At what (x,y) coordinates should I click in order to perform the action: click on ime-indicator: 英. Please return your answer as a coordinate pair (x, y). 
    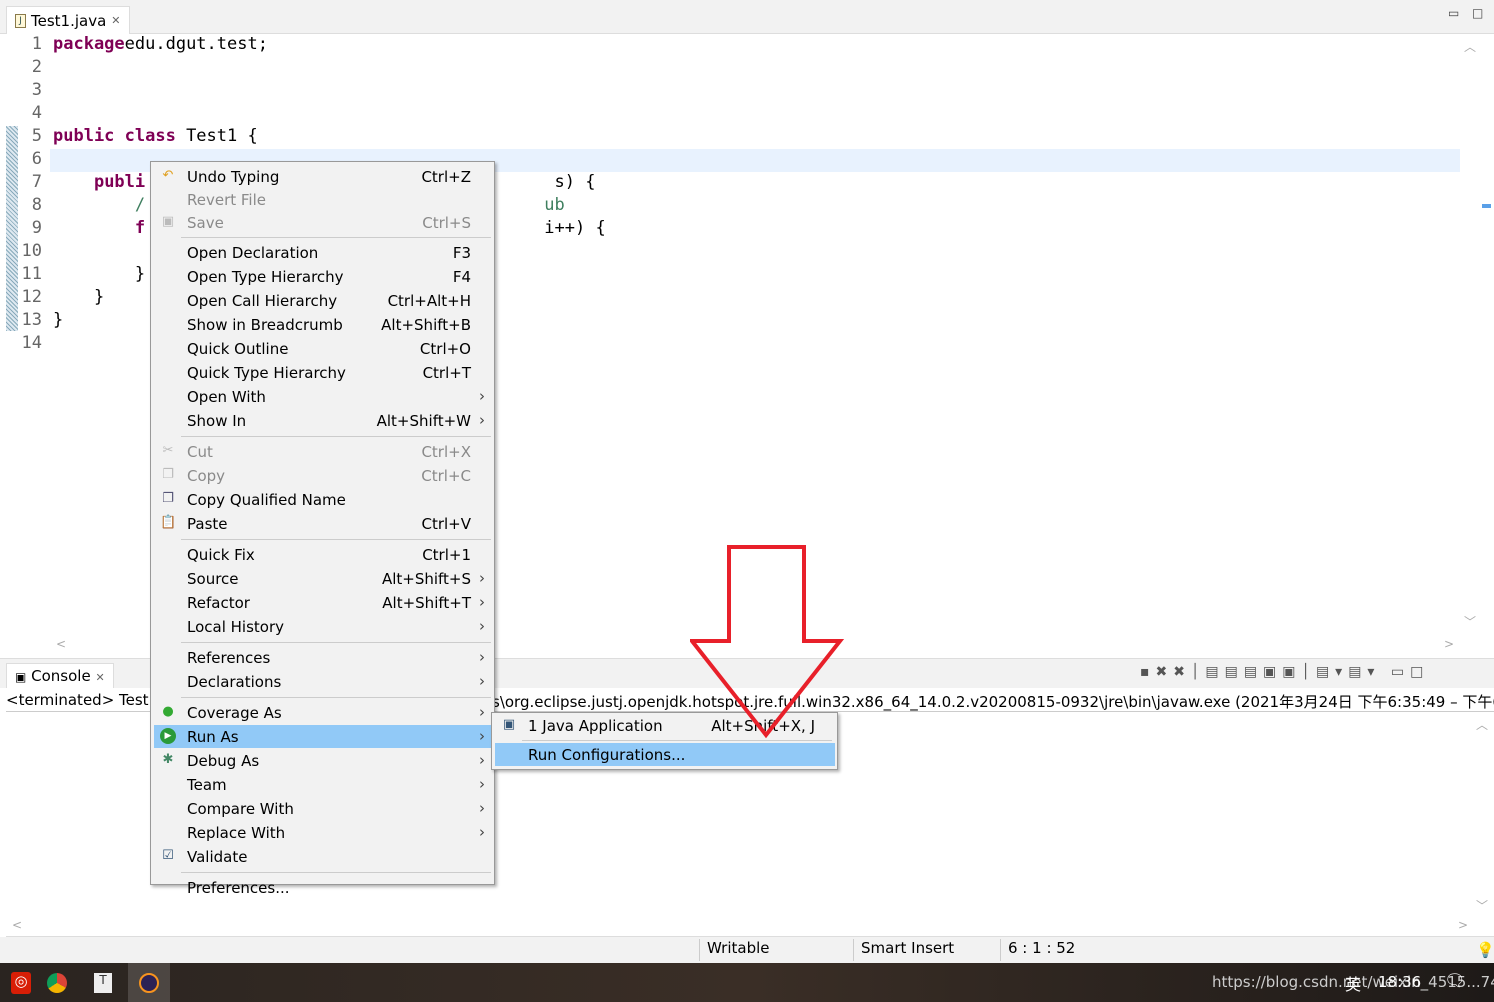
    Looking at the image, I should click on (1353, 983).